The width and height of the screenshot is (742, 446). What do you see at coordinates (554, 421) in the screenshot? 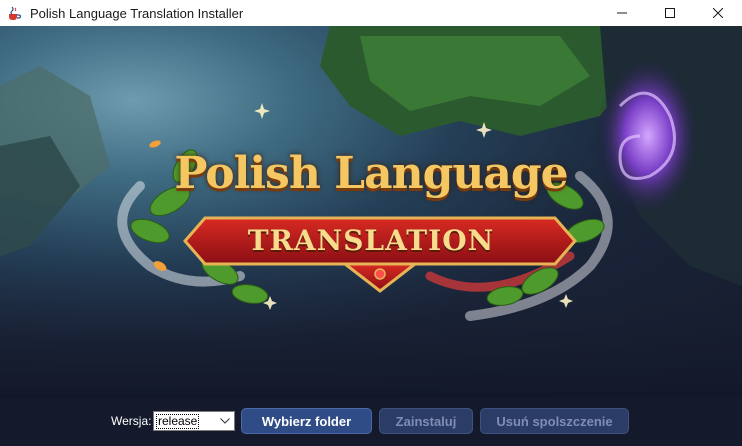
I see `remove-translation-button: Usuń spolszczenie` at bounding box center [554, 421].